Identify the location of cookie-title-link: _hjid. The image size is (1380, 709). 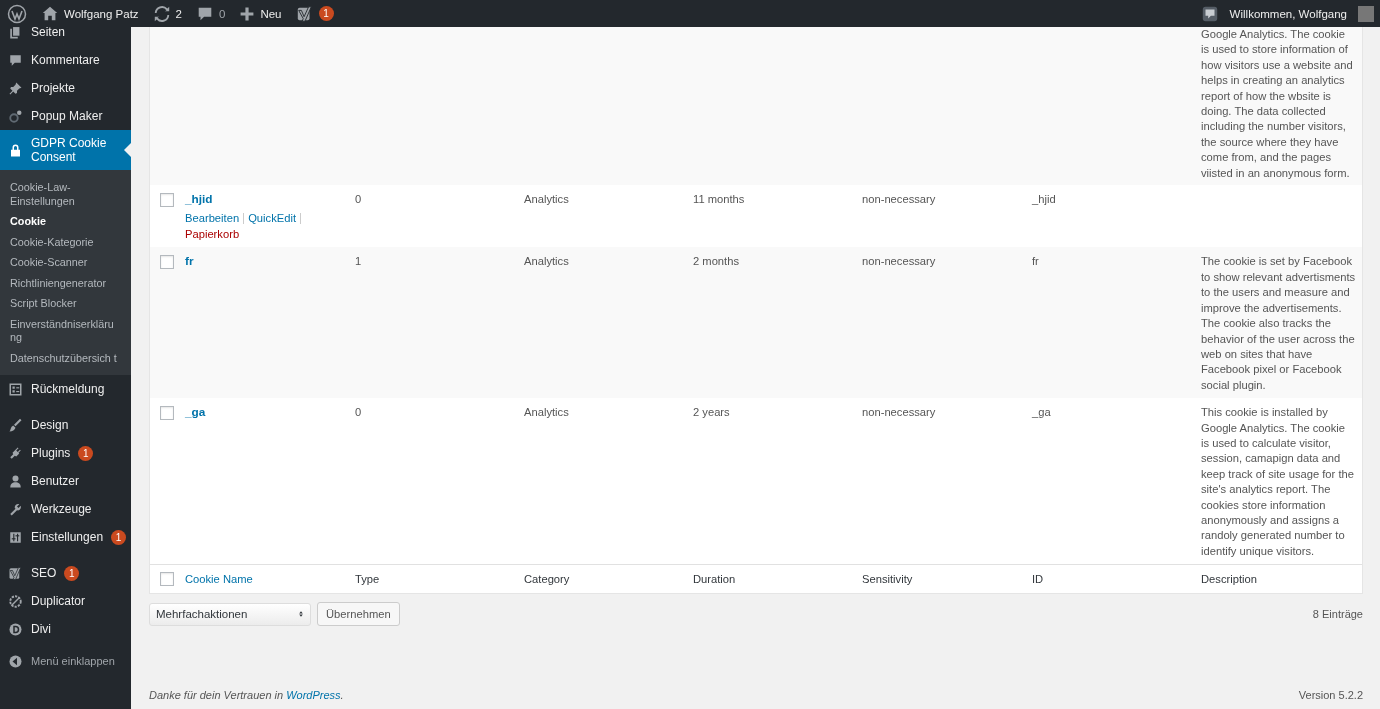
(199, 199).